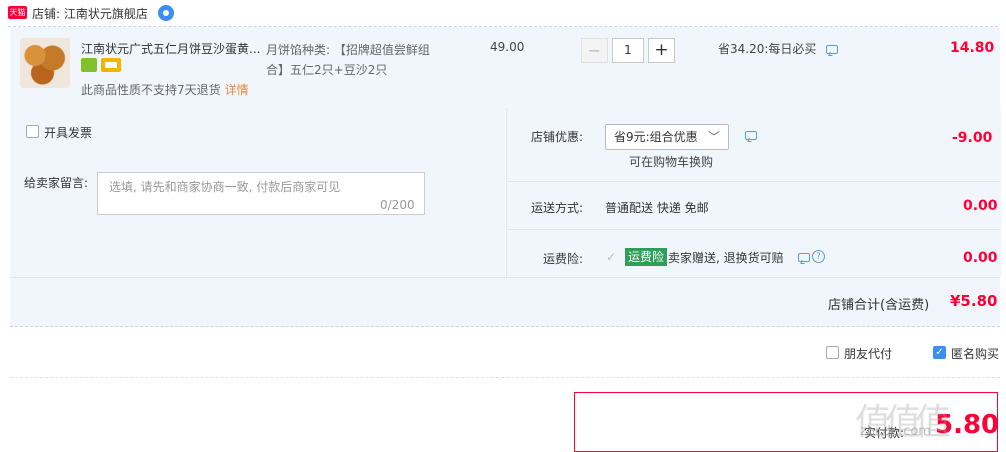 The width and height of the screenshot is (1006, 452). Describe the element at coordinates (895, 431) in the screenshot. I see `watermark-site: zhi.de.com` at that location.